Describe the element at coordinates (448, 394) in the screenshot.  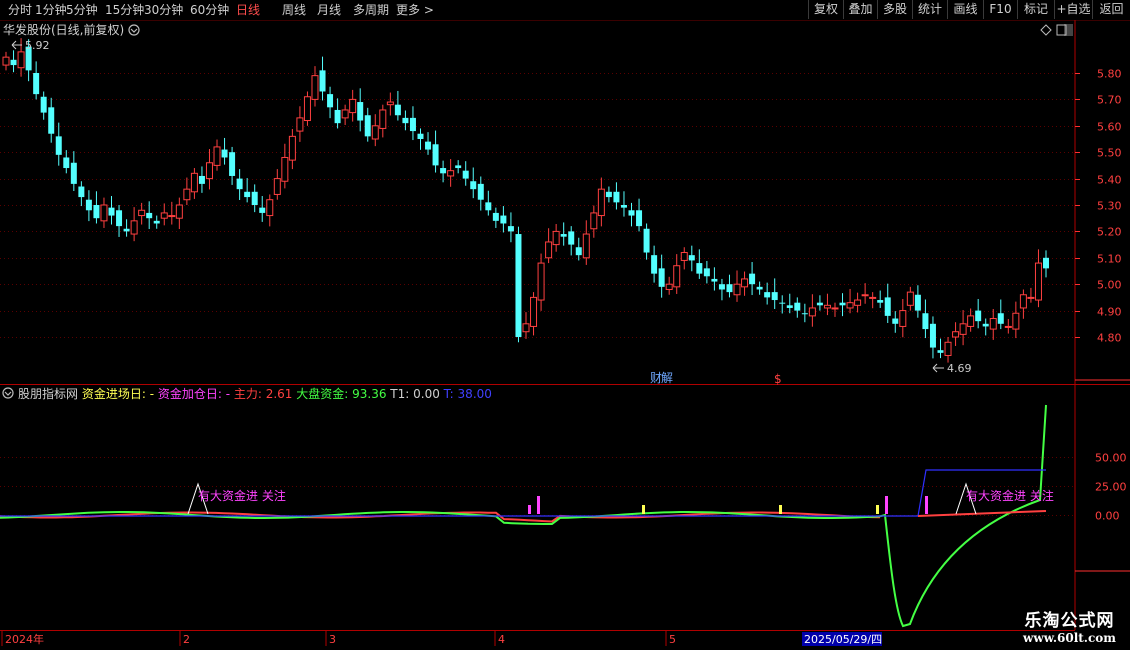
I see `indicator-item-label: T:` at that location.